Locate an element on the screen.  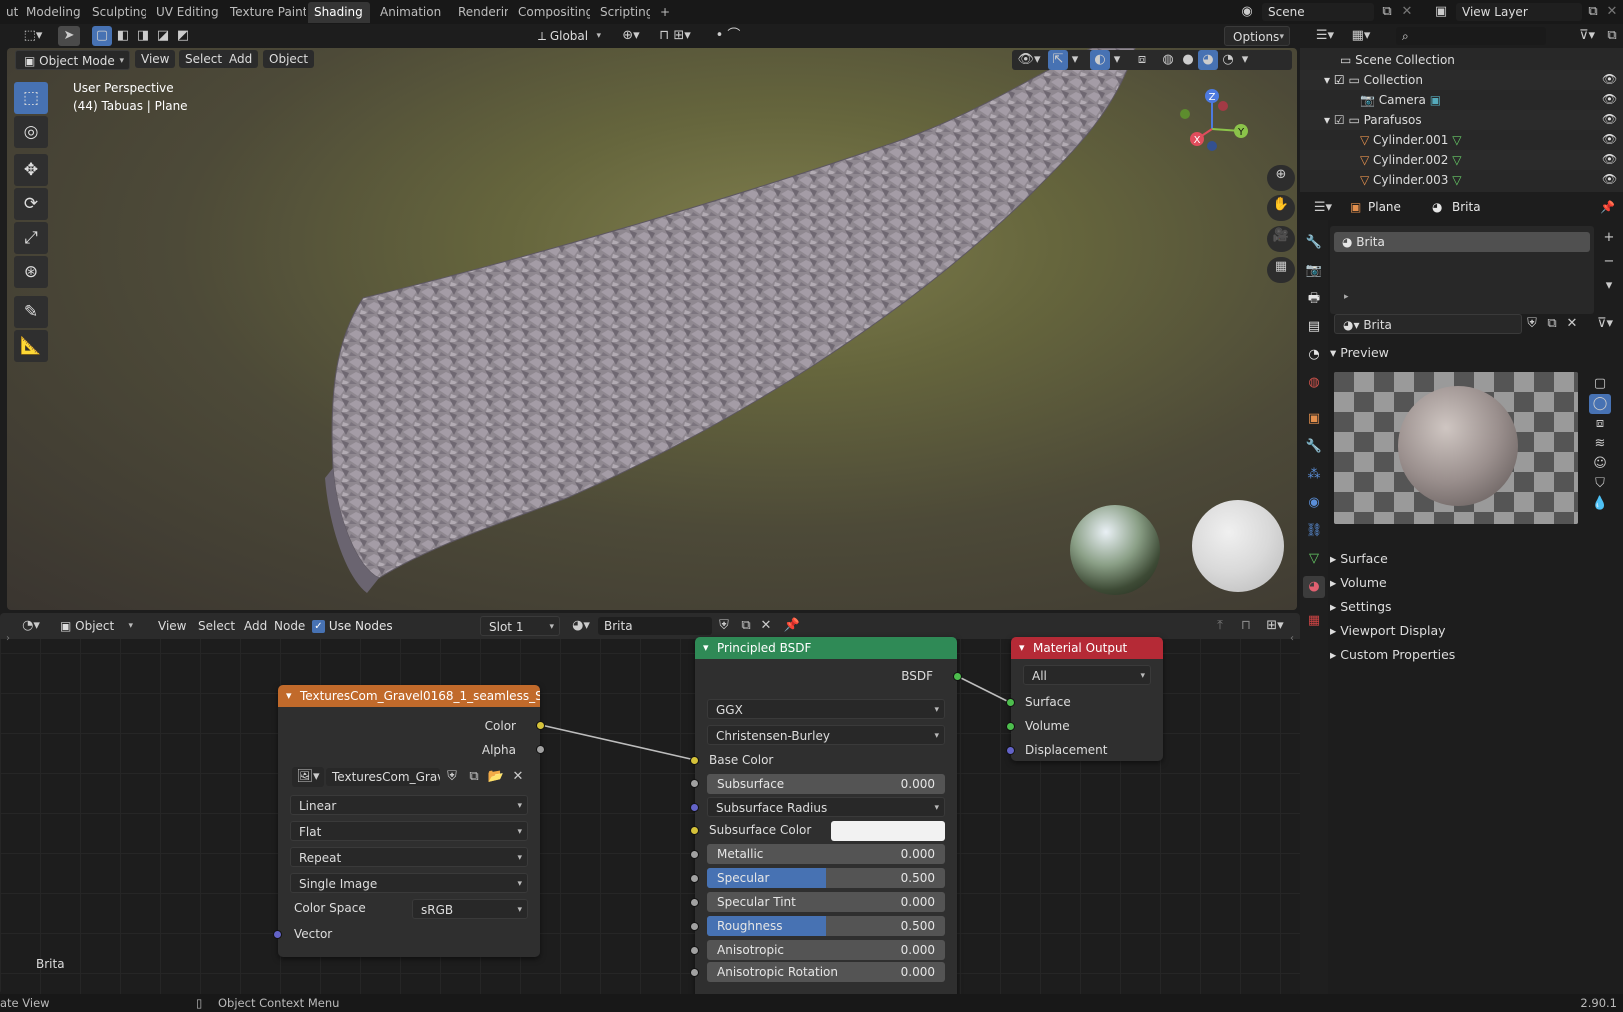
open-file-icon: 📂 is located at coordinates (496, 777).